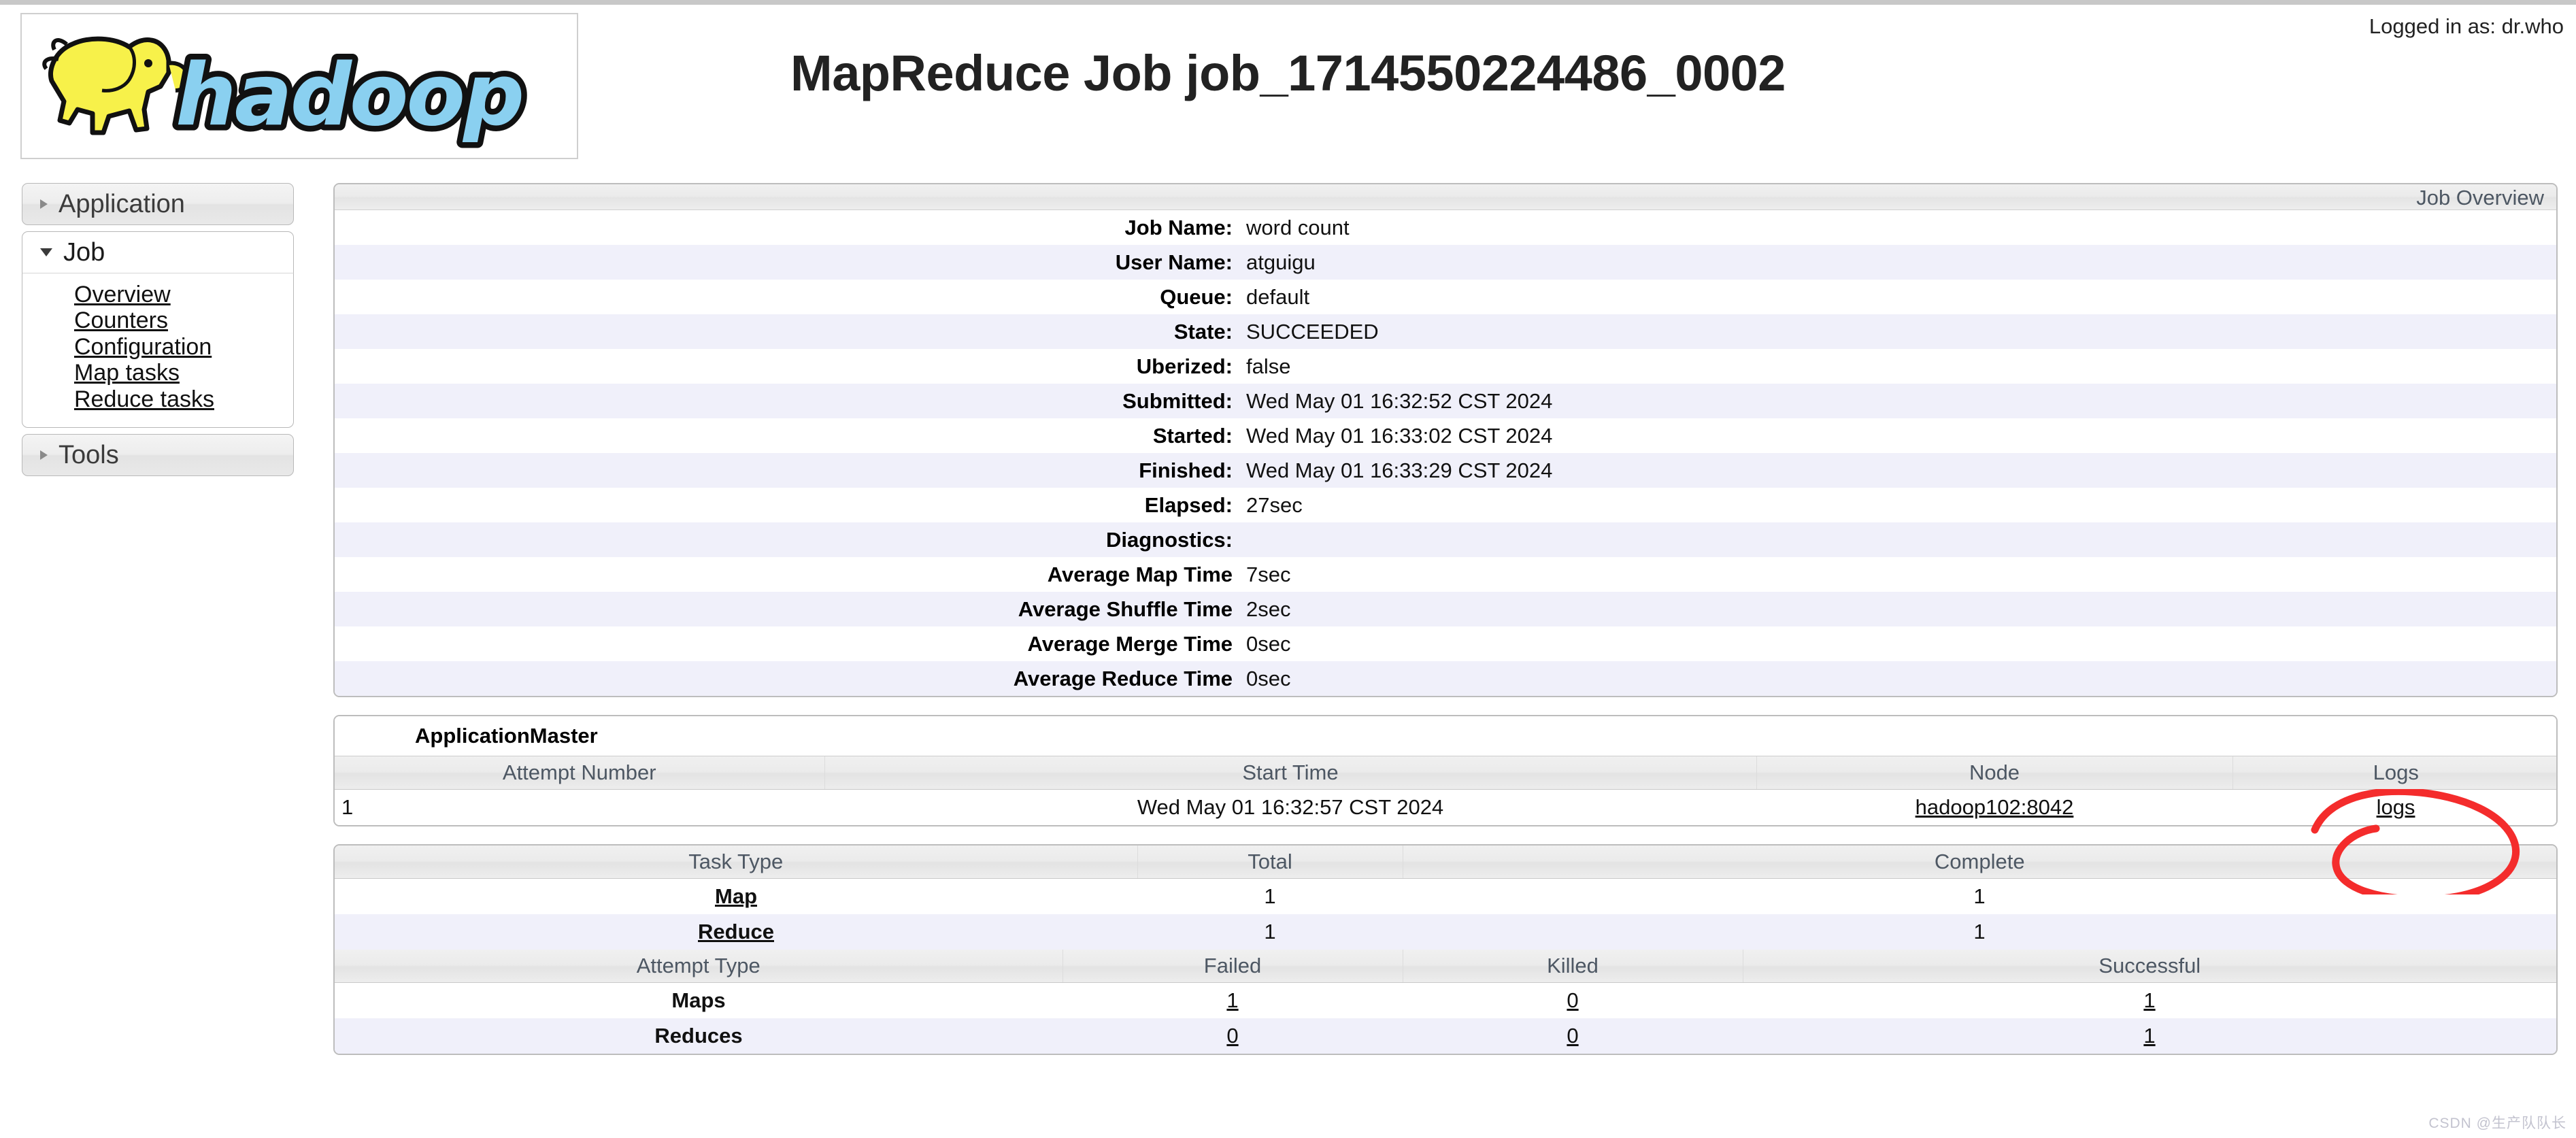 The image size is (2576, 1138). I want to click on sidebar-item-map-tasks: Map tasks, so click(127, 373).